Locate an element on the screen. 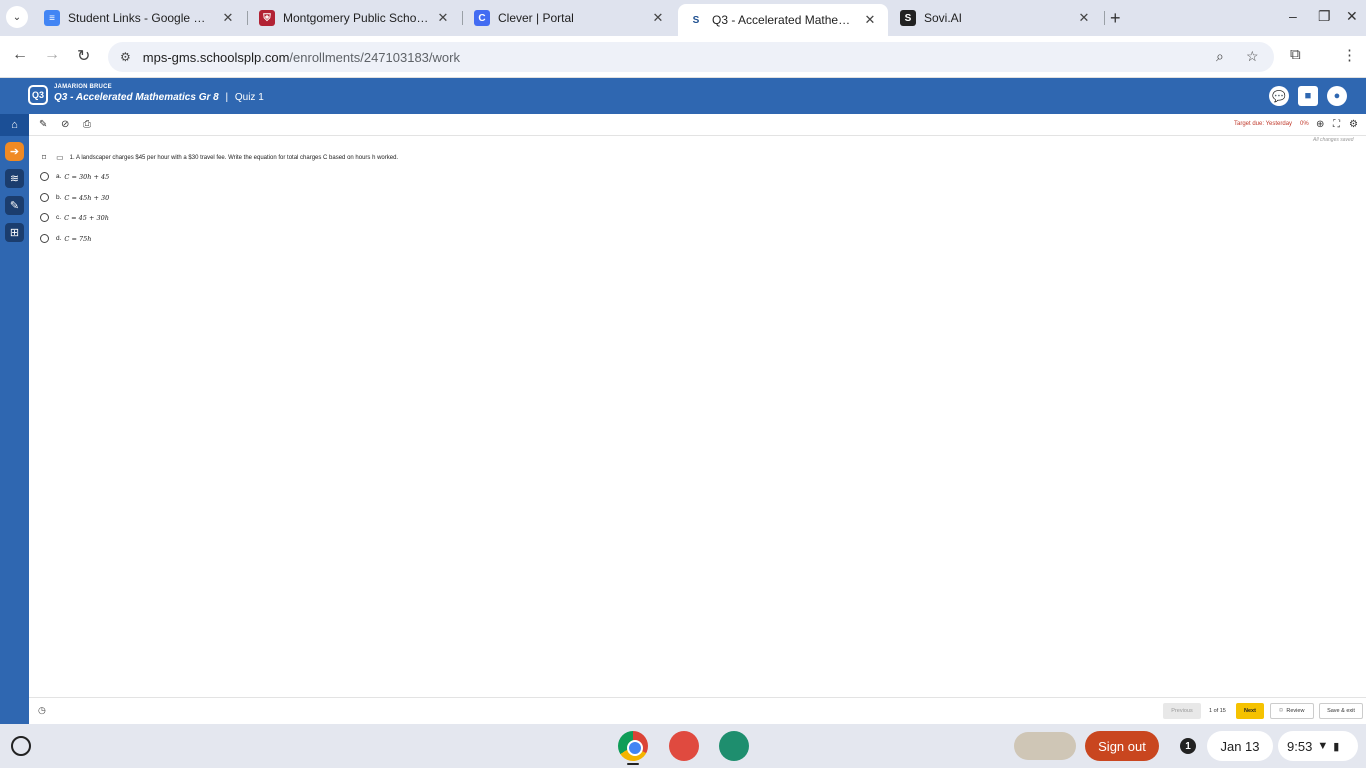 Image resolution: width=1366 pixels, height=768 pixels. tab-title: Q3 - Accelerated Mathematics is located at coordinates (784, 20).